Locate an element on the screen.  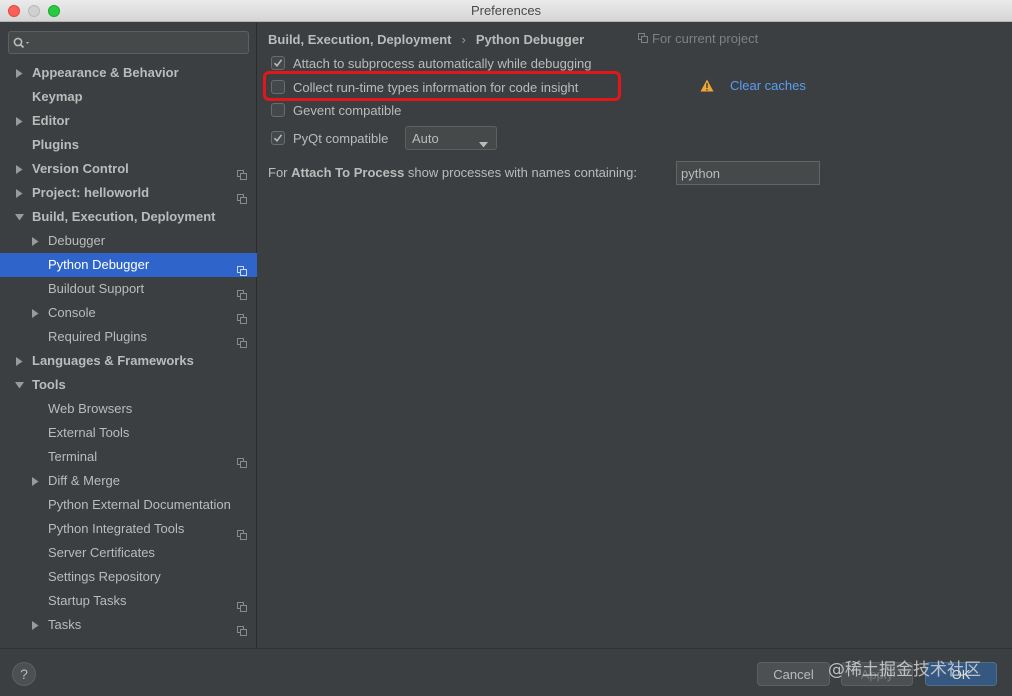
sidebar-item-python-debugger: Python Debugger is located at coordinates (128, 265).